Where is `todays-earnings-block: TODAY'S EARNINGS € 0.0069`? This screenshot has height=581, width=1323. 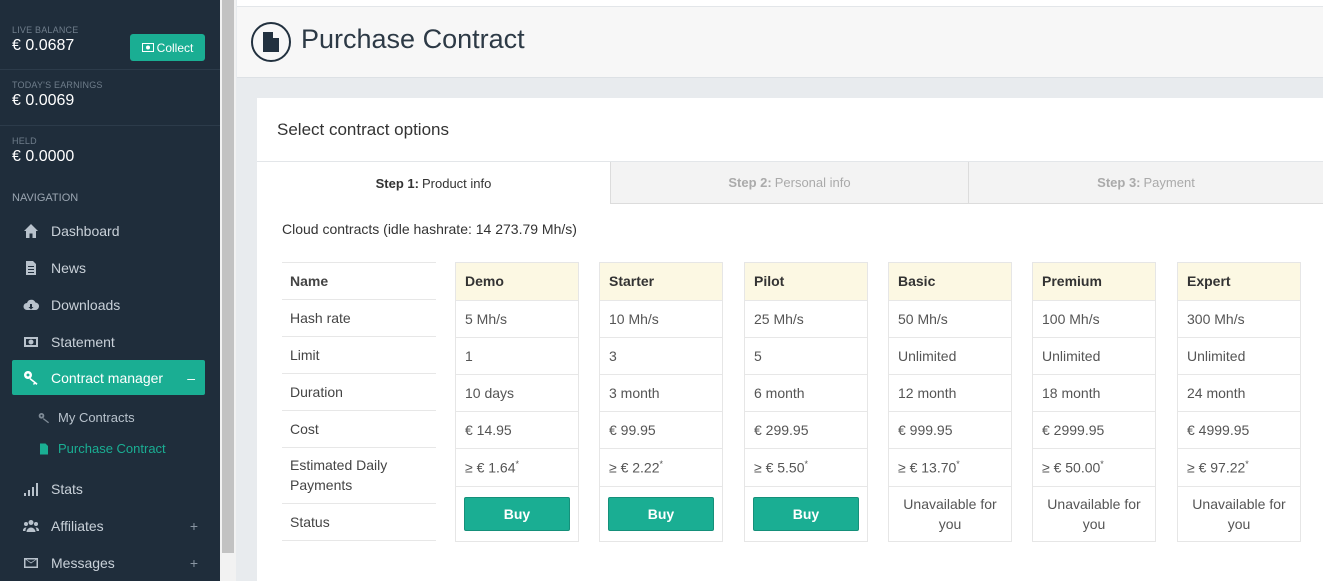
todays-earnings-block: TODAY'S EARNINGS € 0.0069 is located at coordinates (110, 98).